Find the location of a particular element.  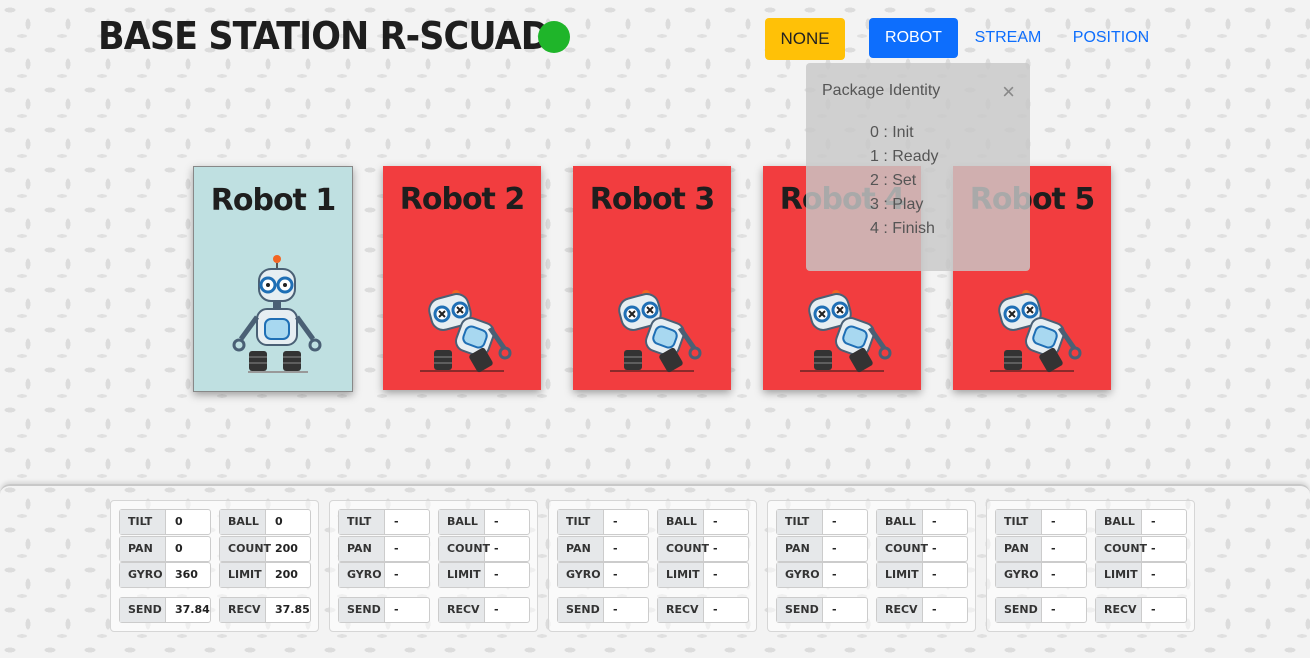

limit-value: 200 is located at coordinates (286, 574).